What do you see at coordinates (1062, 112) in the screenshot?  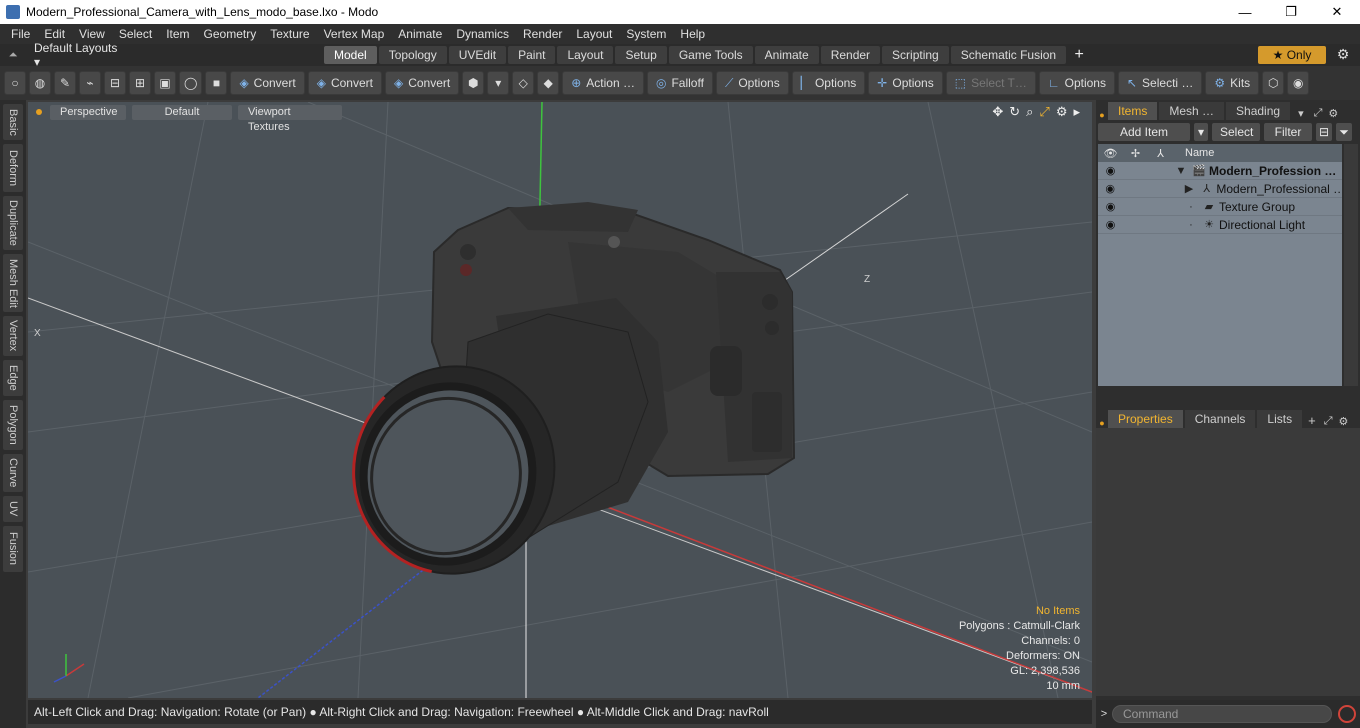 I see `viewport-settings-icon: ⚙` at bounding box center [1062, 112].